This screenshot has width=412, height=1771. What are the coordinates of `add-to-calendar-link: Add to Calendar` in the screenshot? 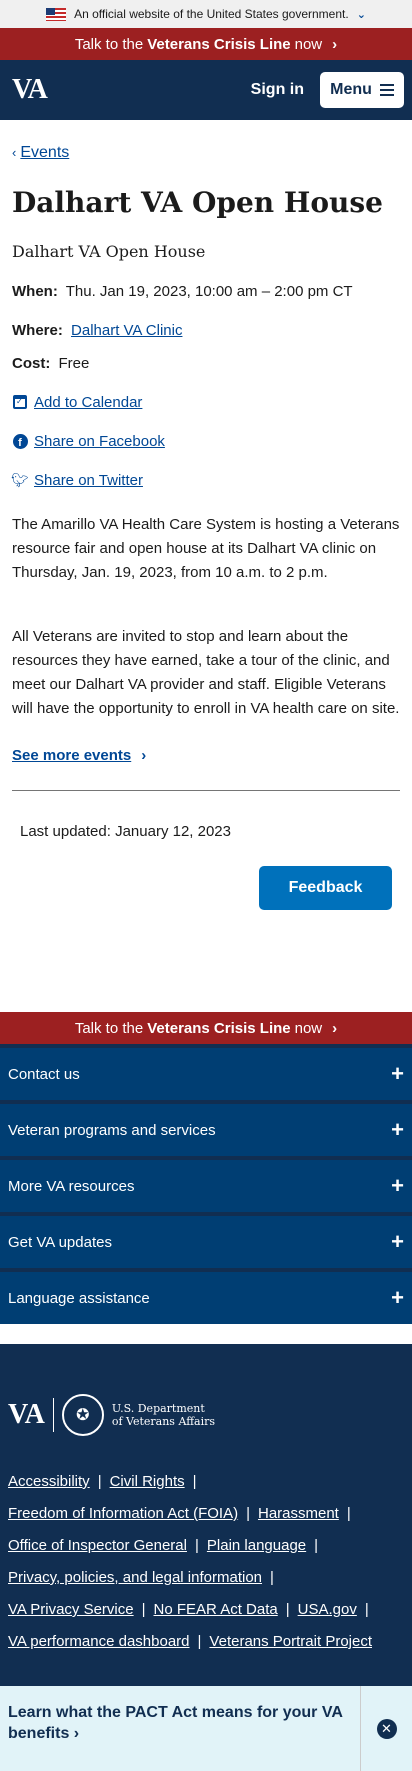 It's located at (88, 402).